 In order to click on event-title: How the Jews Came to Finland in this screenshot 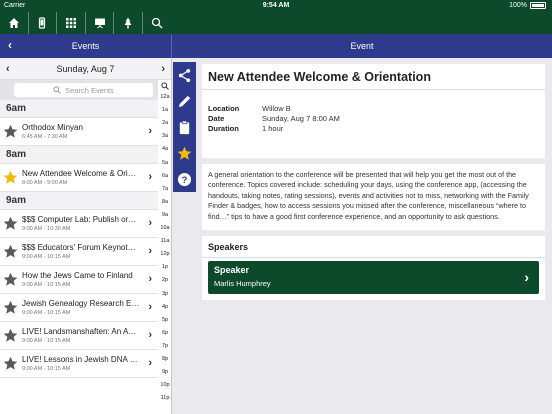, I will do `click(77, 275)`.